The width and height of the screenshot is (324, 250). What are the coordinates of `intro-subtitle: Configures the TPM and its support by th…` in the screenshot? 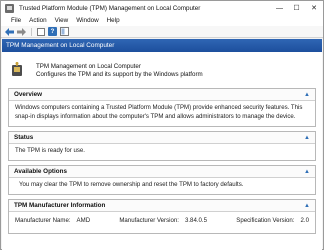 It's located at (119, 74).